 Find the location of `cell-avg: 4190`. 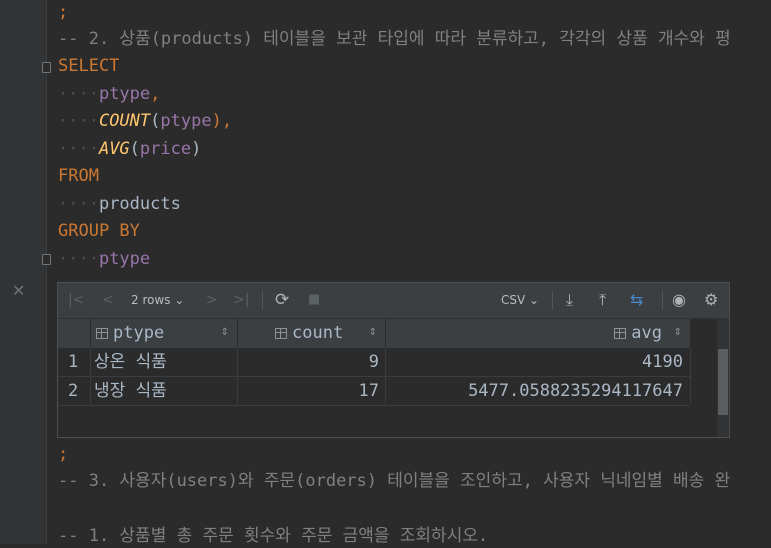

cell-avg: 4190 is located at coordinates (534, 362).